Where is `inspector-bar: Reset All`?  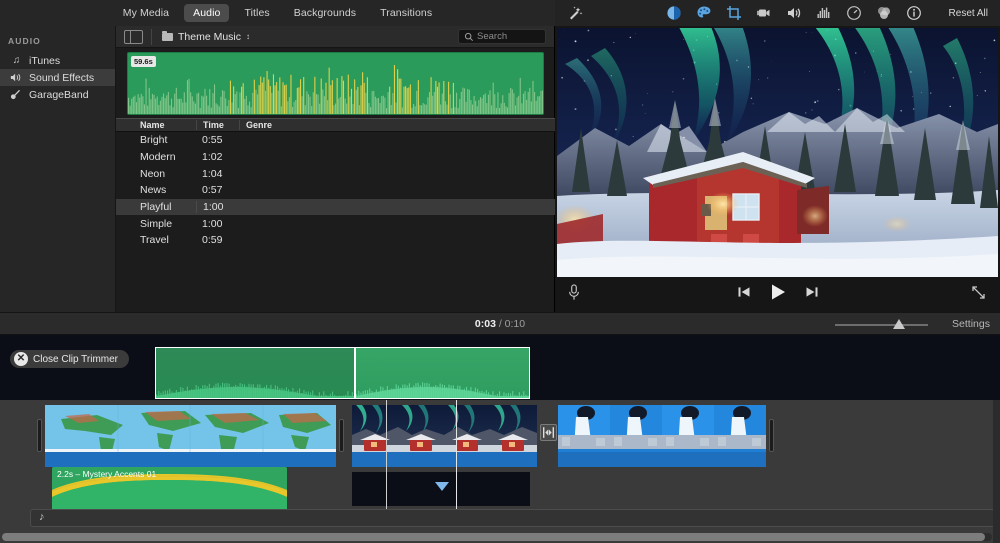
inspector-bar: Reset All is located at coordinates (777, 13).